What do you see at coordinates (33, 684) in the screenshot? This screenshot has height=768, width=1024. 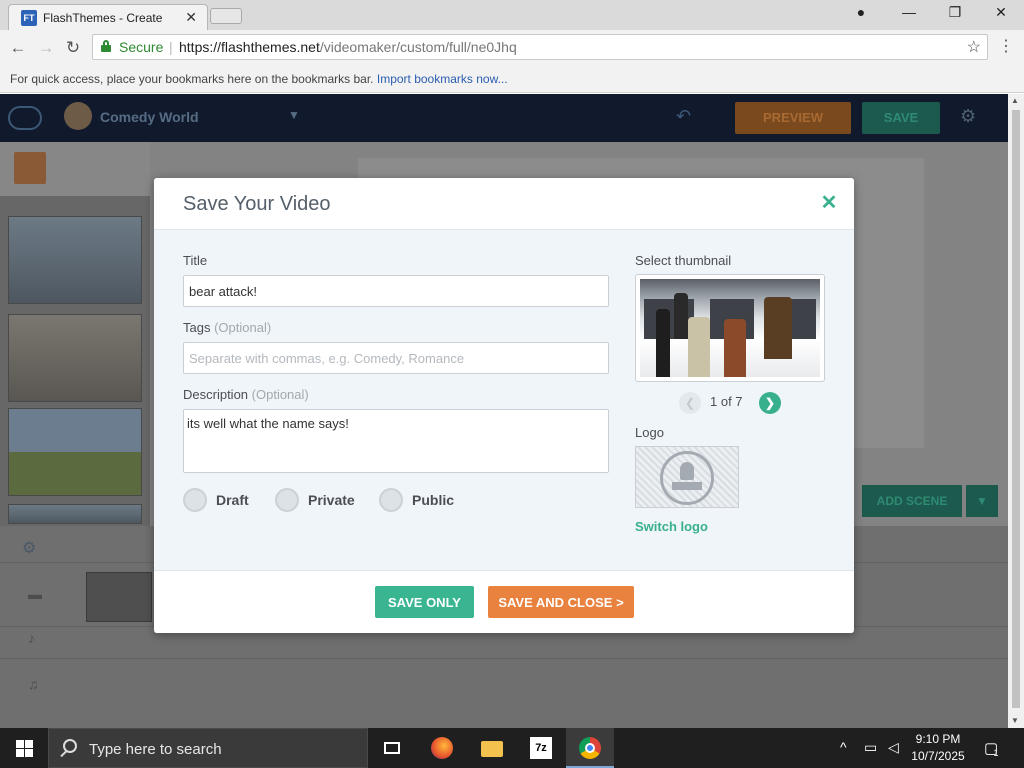 I see `music-icon: ♫` at bounding box center [33, 684].